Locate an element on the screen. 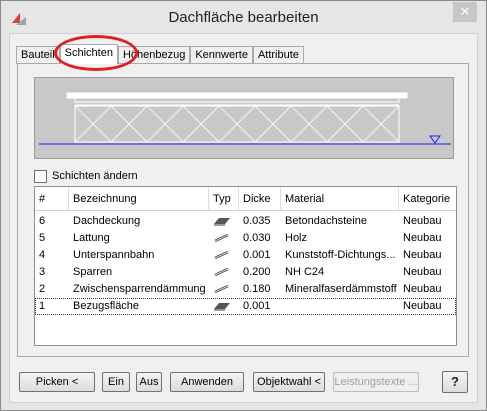  insulation-layer-icon is located at coordinates (221, 289).